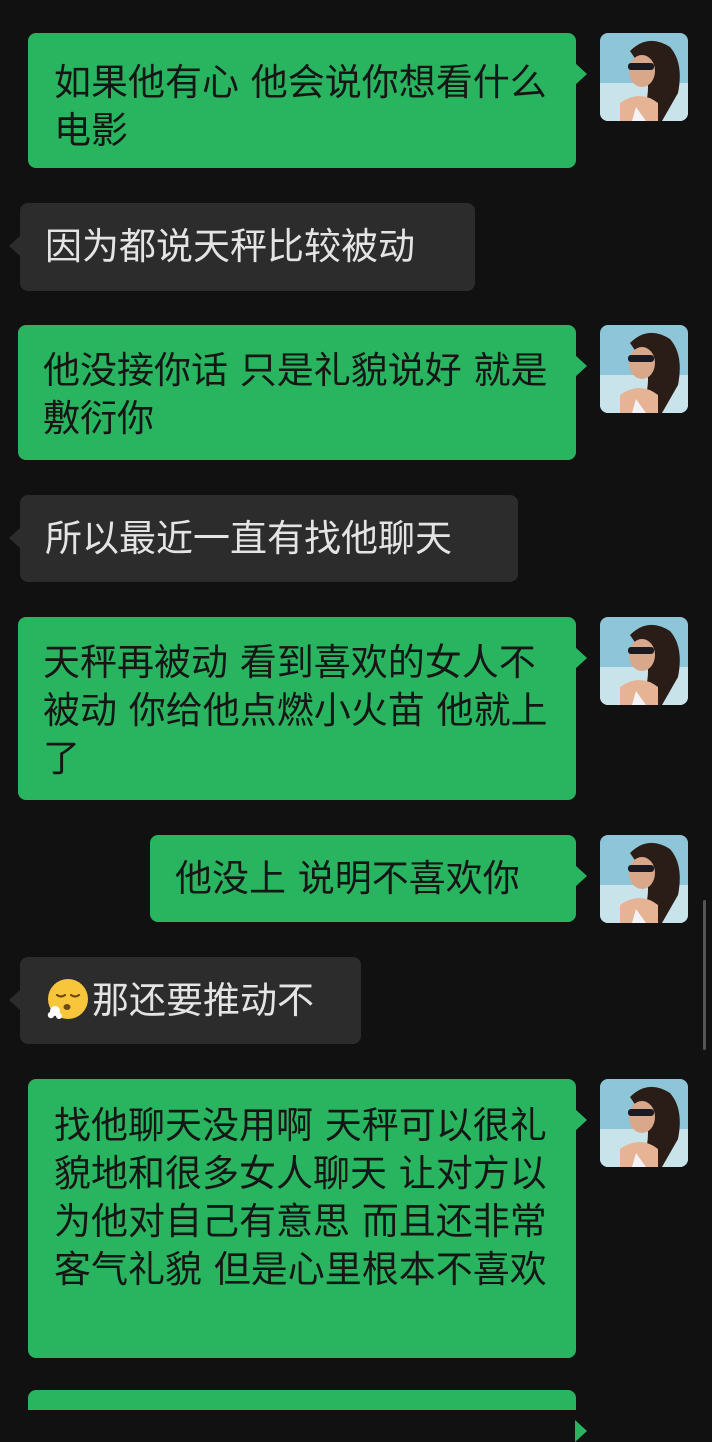 The width and height of the screenshot is (712, 1442). I want to click on scrollbar, so click(704, 975).